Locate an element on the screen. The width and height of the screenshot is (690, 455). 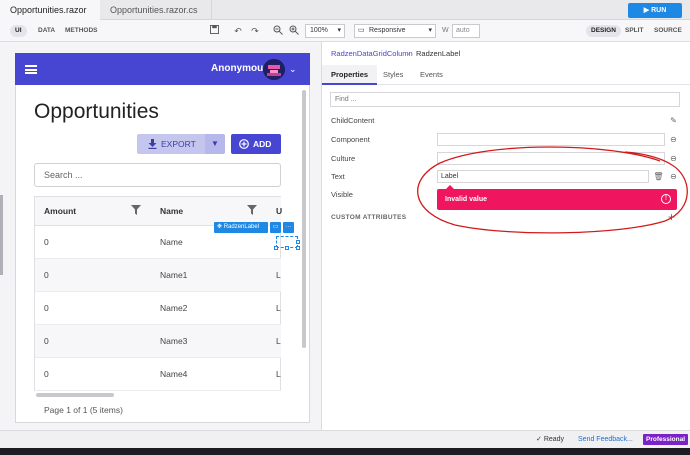
chevron-down-icon: ⌄ is located at coordinates (293, 69).